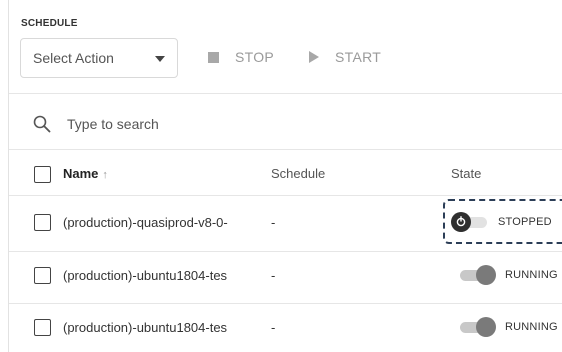 The image size is (562, 352). I want to click on column-header-state: State, so click(466, 173).